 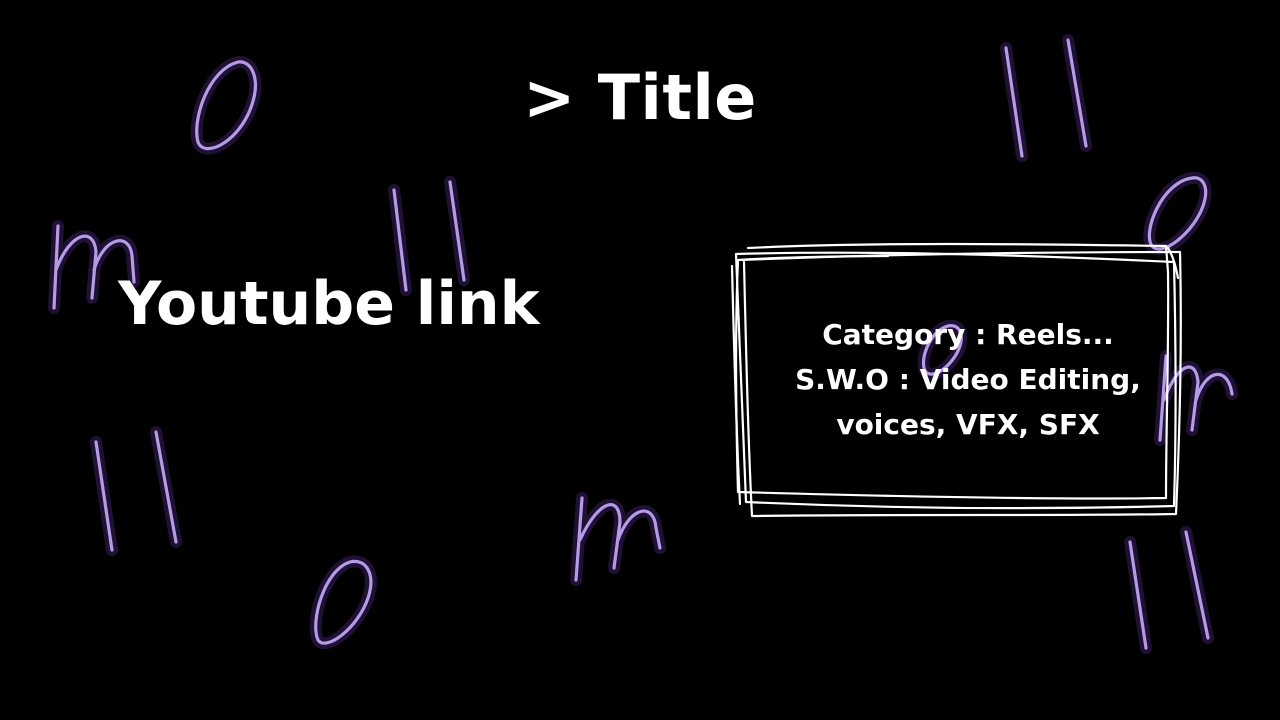 I want to click on swo-line-1: S.W.O : Video Editing,, so click(x=968, y=379).